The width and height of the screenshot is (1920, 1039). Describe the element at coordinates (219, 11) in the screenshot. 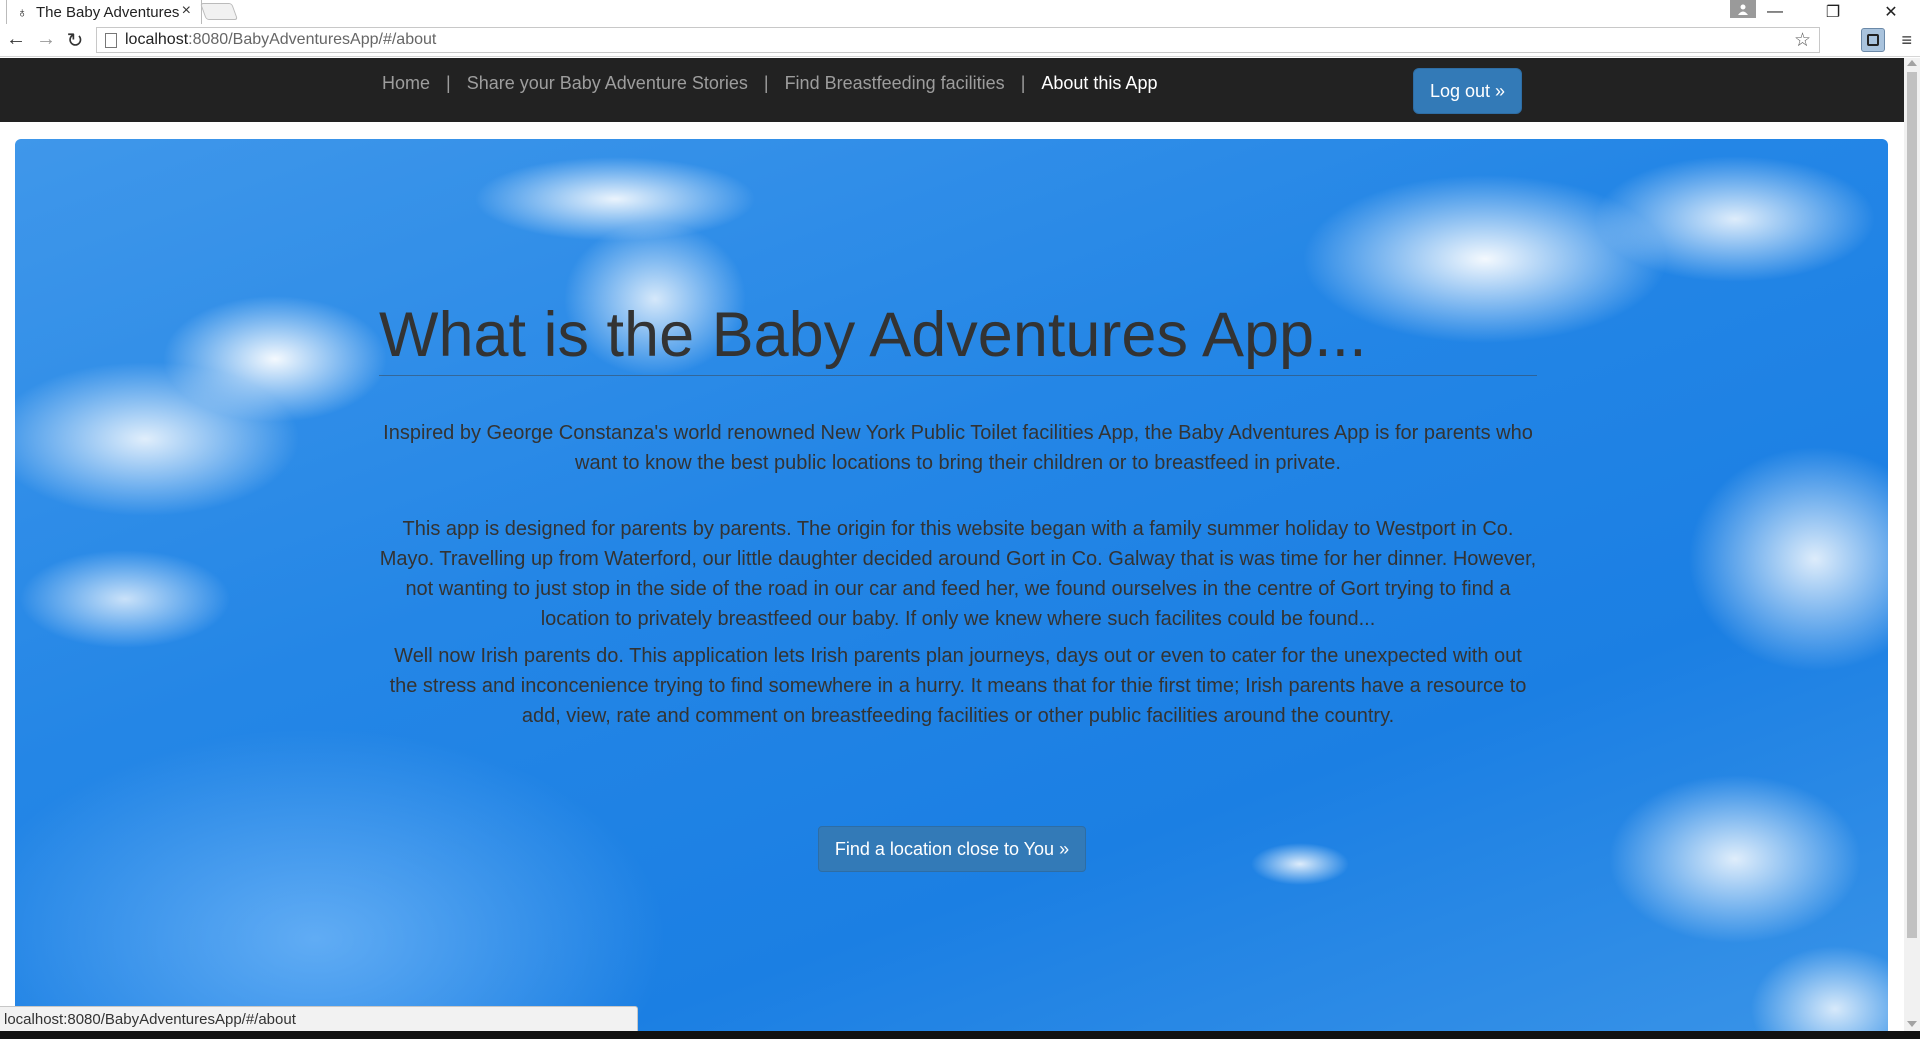

I see `new-tab-button` at that location.